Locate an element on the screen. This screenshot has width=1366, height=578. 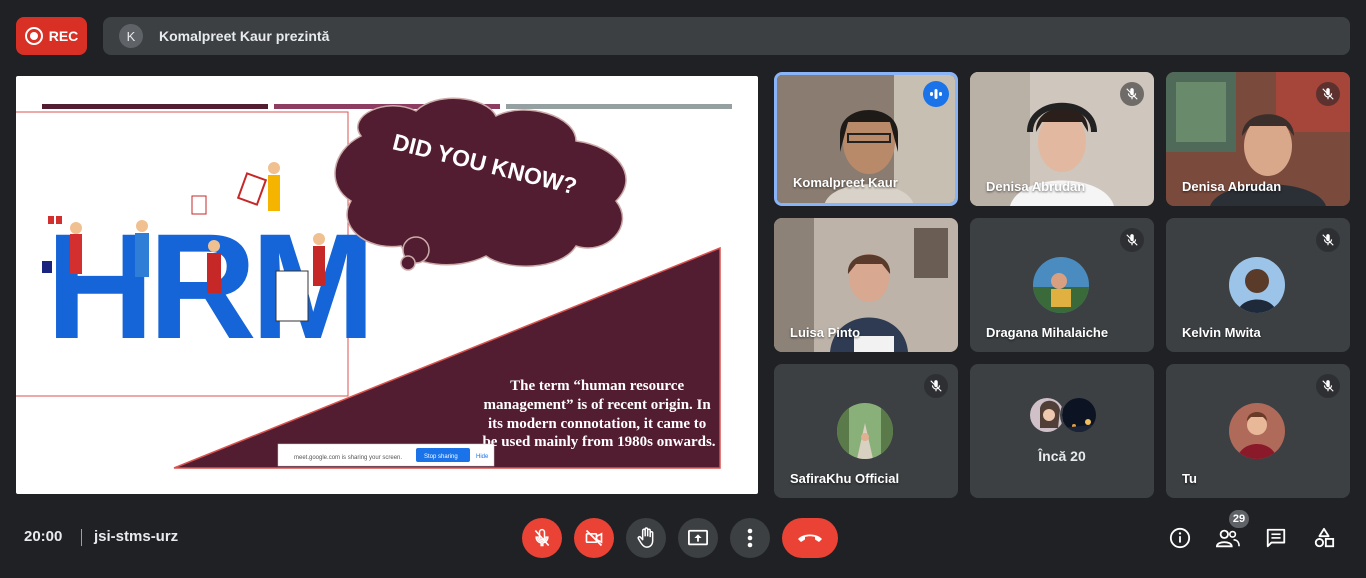
body-line: be used mainly from 1980s onwards. is located at coordinates (598, 442).